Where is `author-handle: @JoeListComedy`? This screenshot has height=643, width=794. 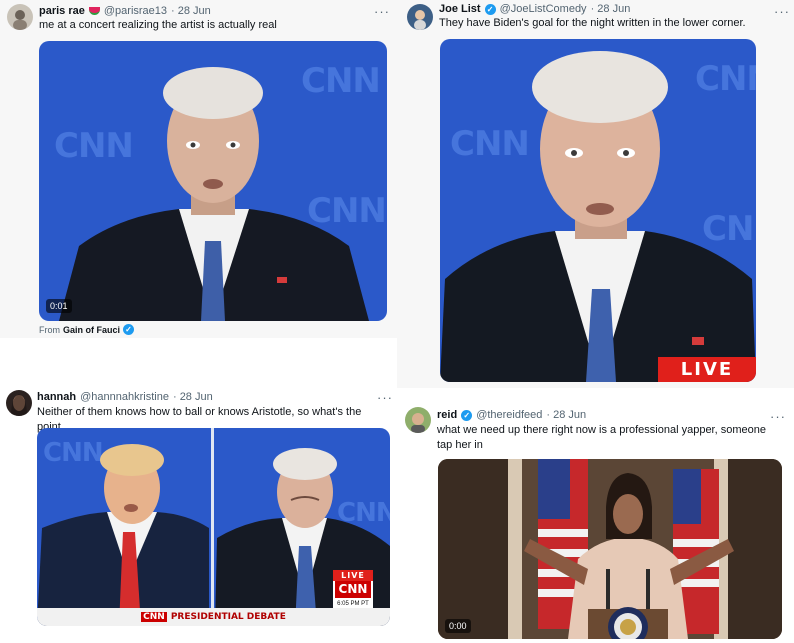
author-handle: @JoeListComedy is located at coordinates (543, 9).